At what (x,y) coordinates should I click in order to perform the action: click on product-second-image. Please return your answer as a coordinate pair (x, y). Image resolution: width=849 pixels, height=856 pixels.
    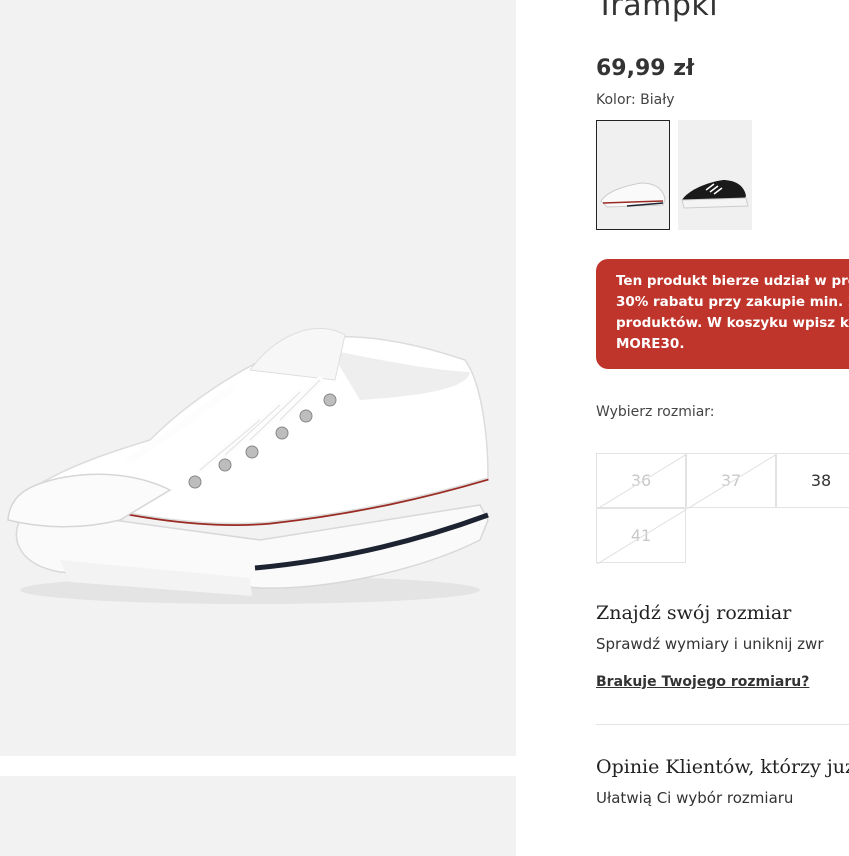
    Looking at the image, I should click on (258, 816).